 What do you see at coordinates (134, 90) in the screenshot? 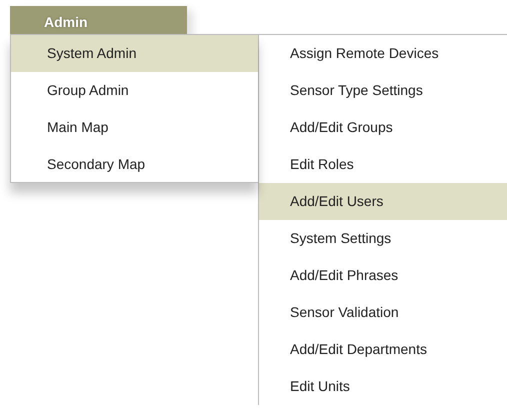
I see `menu-item: Group Admin` at bounding box center [134, 90].